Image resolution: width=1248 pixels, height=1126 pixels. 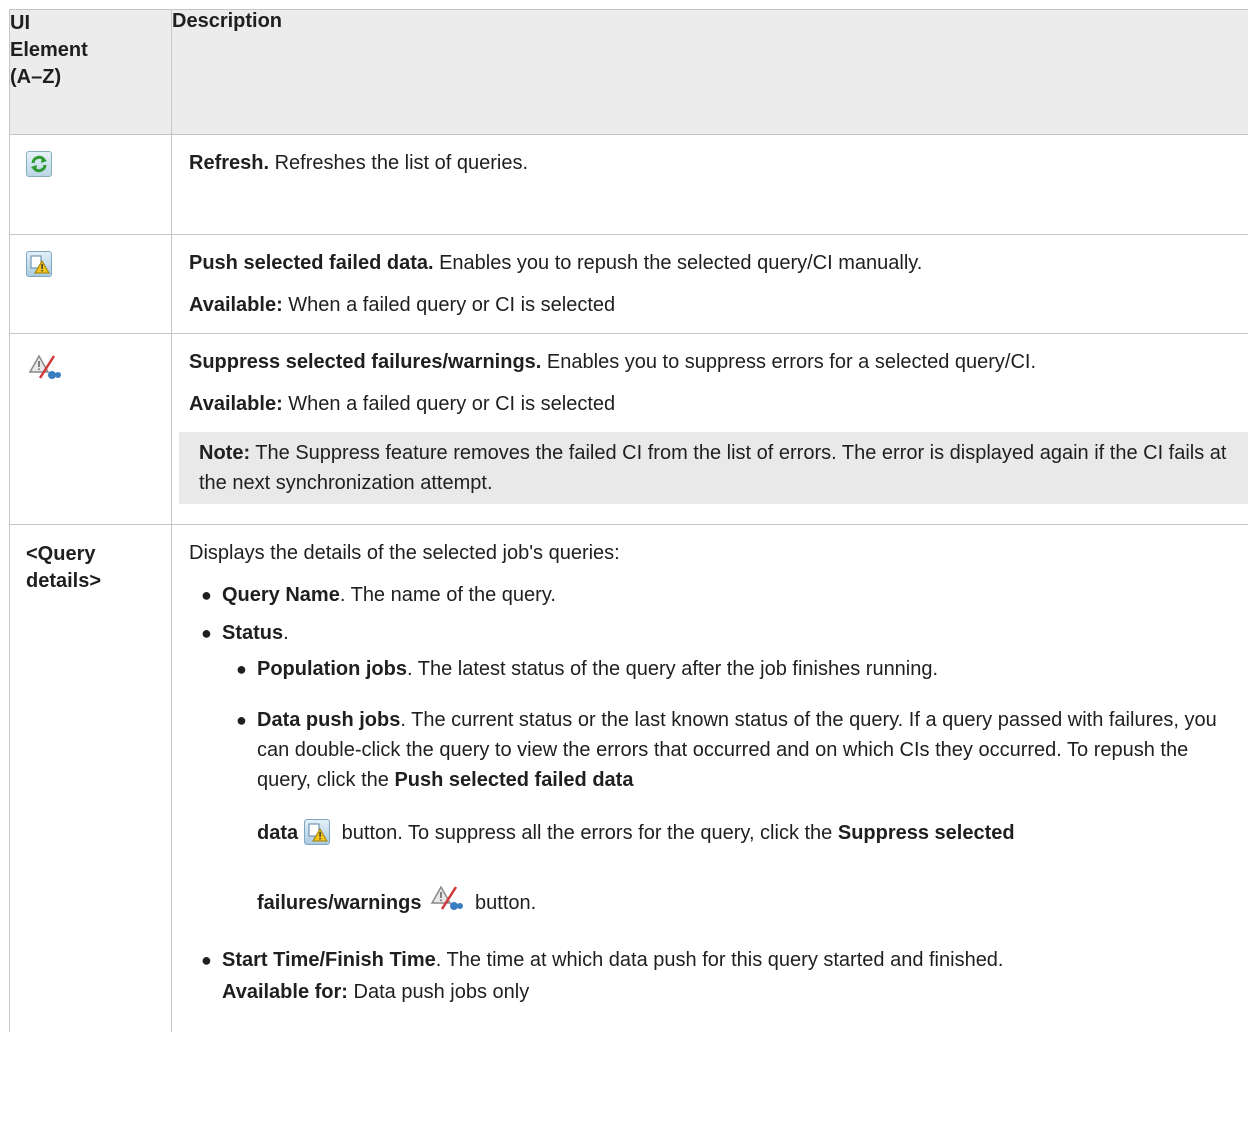 What do you see at coordinates (39, 164) in the screenshot?
I see `refresh-icon` at bounding box center [39, 164].